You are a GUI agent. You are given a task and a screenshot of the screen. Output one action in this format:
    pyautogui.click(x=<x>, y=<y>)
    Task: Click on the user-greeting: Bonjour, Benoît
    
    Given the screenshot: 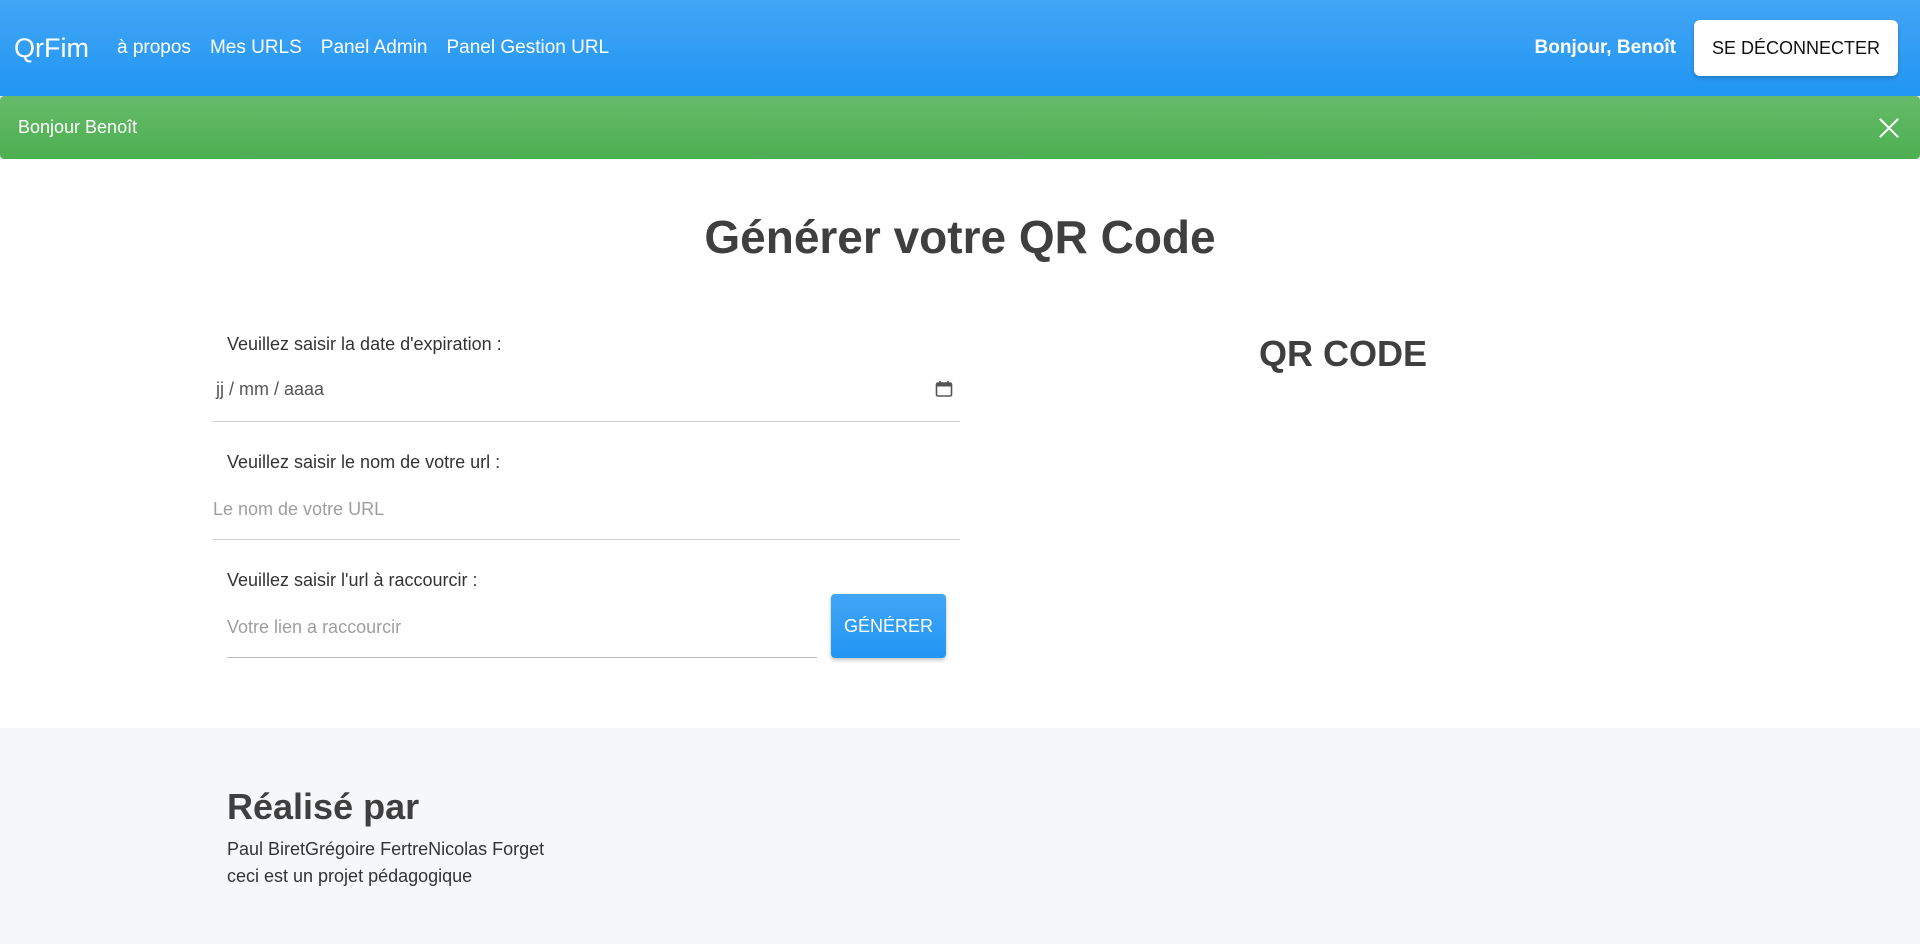 What is the action you would take?
    pyautogui.click(x=1605, y=47)
    